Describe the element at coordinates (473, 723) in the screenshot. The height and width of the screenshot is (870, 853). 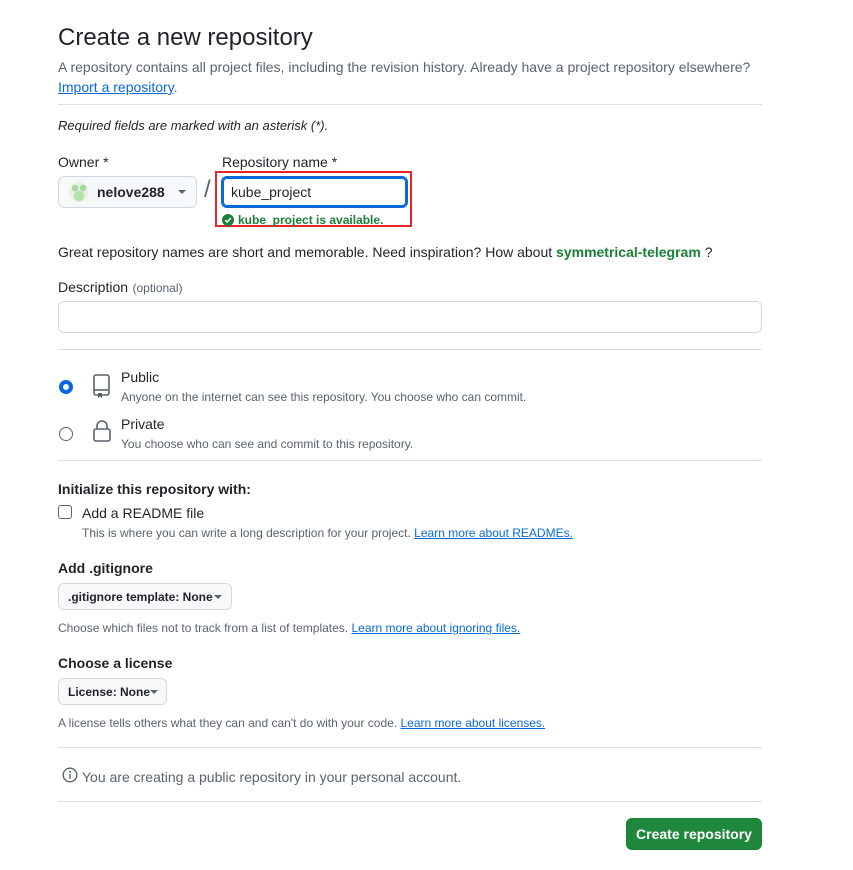
I see `license-learn-more-link: Learn more about licenses.` at that location.